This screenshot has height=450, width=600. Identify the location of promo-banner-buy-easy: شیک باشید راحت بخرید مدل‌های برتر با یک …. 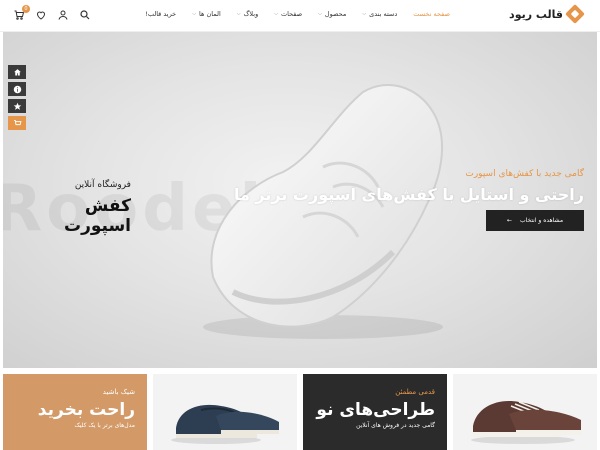
(75, 412).